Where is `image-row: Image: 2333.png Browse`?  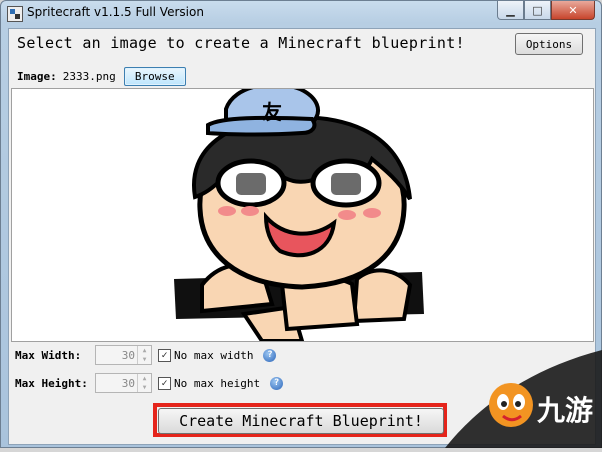 image-row: Image: 2333.png Browse is located at coordinates (101, 76).